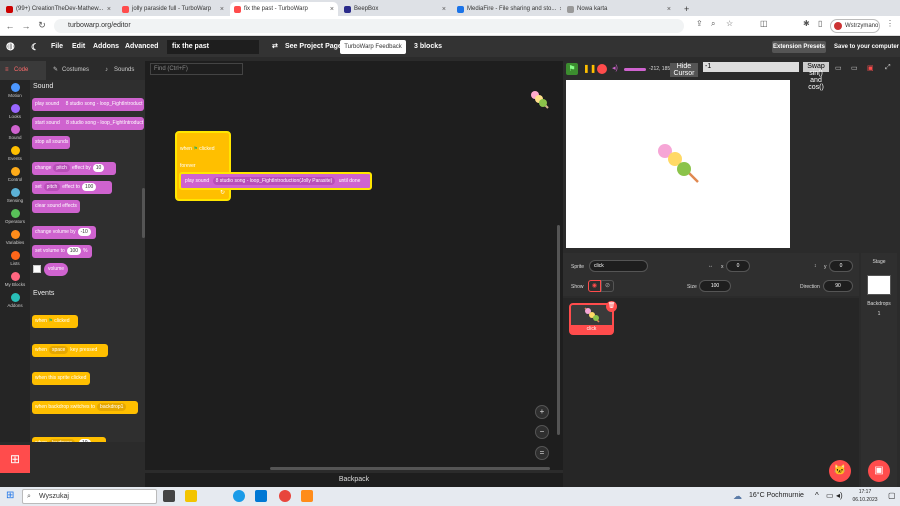 This screenshot has height=506, width=900. Describe the element at coordinates (687, 9) in the screenshot. I see `new-tab-button: +` at that location.